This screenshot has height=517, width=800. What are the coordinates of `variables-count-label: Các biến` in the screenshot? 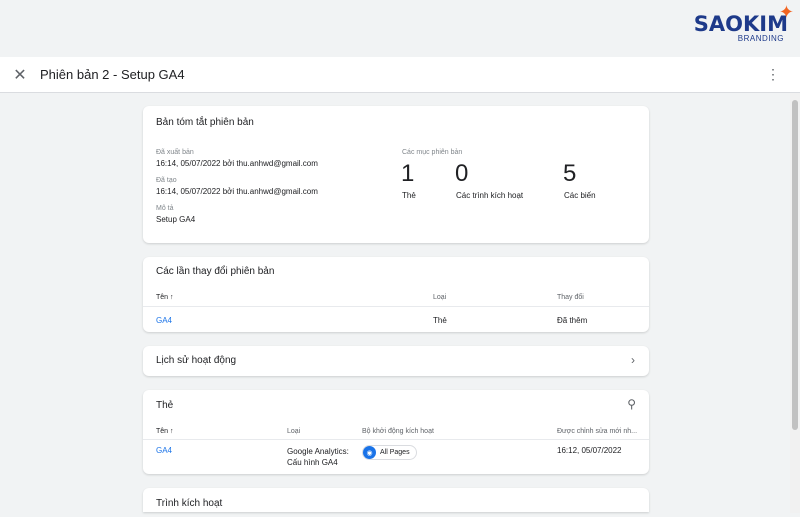 It's located at (580, 195).